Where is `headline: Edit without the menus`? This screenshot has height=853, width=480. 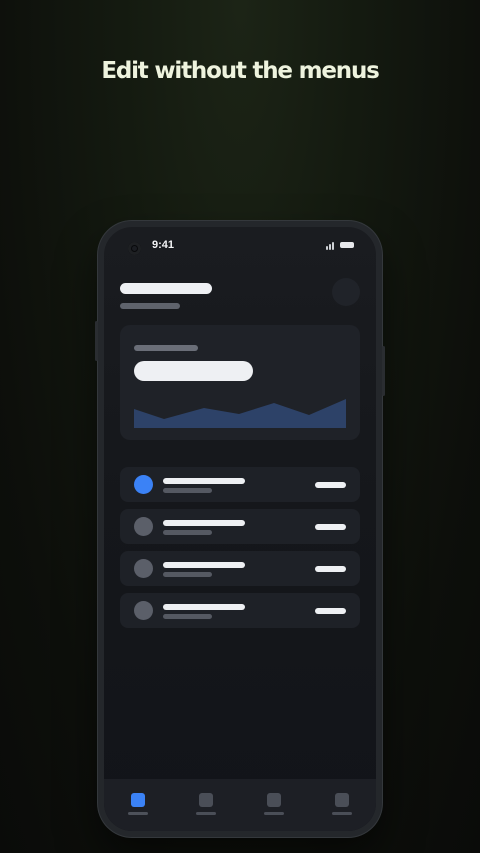 headline: Edit without the menus is located at coordinates (240, 71).